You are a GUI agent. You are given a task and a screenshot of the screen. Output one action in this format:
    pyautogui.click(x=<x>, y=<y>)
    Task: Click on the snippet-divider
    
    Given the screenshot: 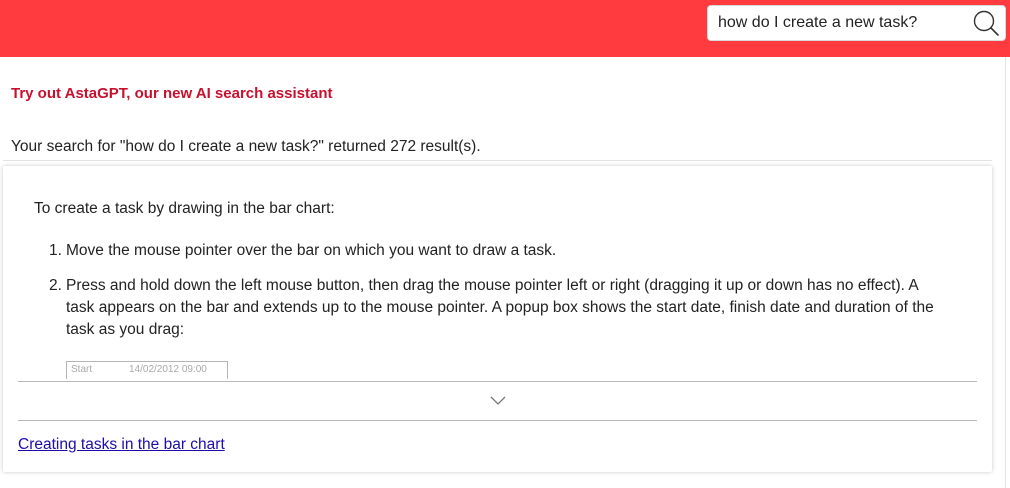 What is the action you would take?
    pyautogui.click(x=497, y=381)
    